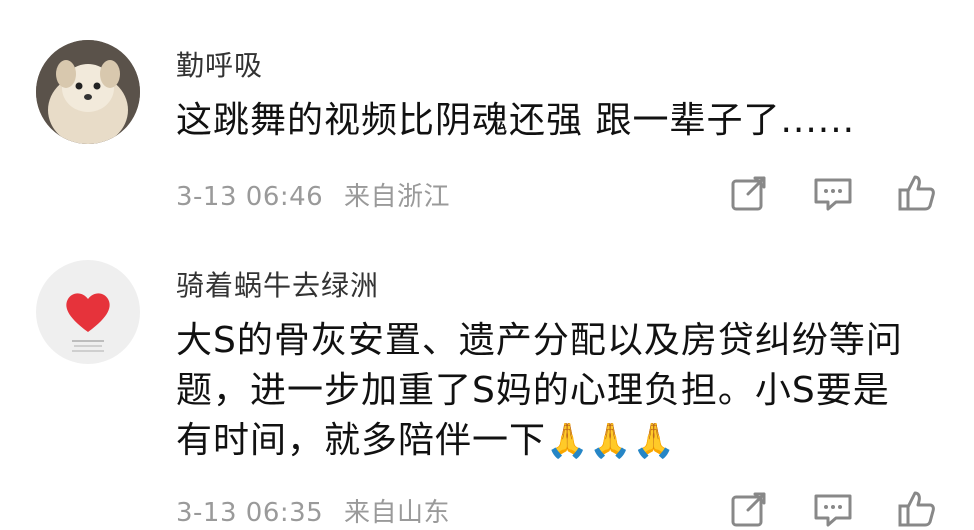  What do you see at coordinates (250, 197) in the screenshot?
I see `comment-date: 3-13 06:46` at bounding box center [250, 197].